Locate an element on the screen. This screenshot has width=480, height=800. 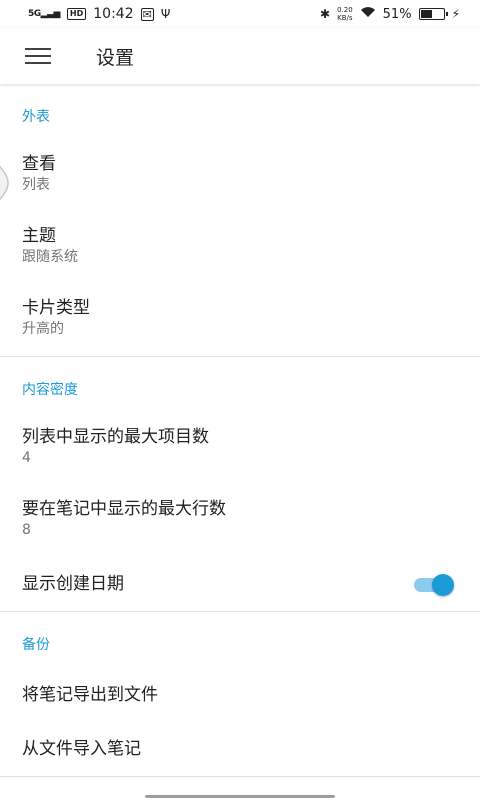
toggle-thumb is located at coordinates (443, 585).